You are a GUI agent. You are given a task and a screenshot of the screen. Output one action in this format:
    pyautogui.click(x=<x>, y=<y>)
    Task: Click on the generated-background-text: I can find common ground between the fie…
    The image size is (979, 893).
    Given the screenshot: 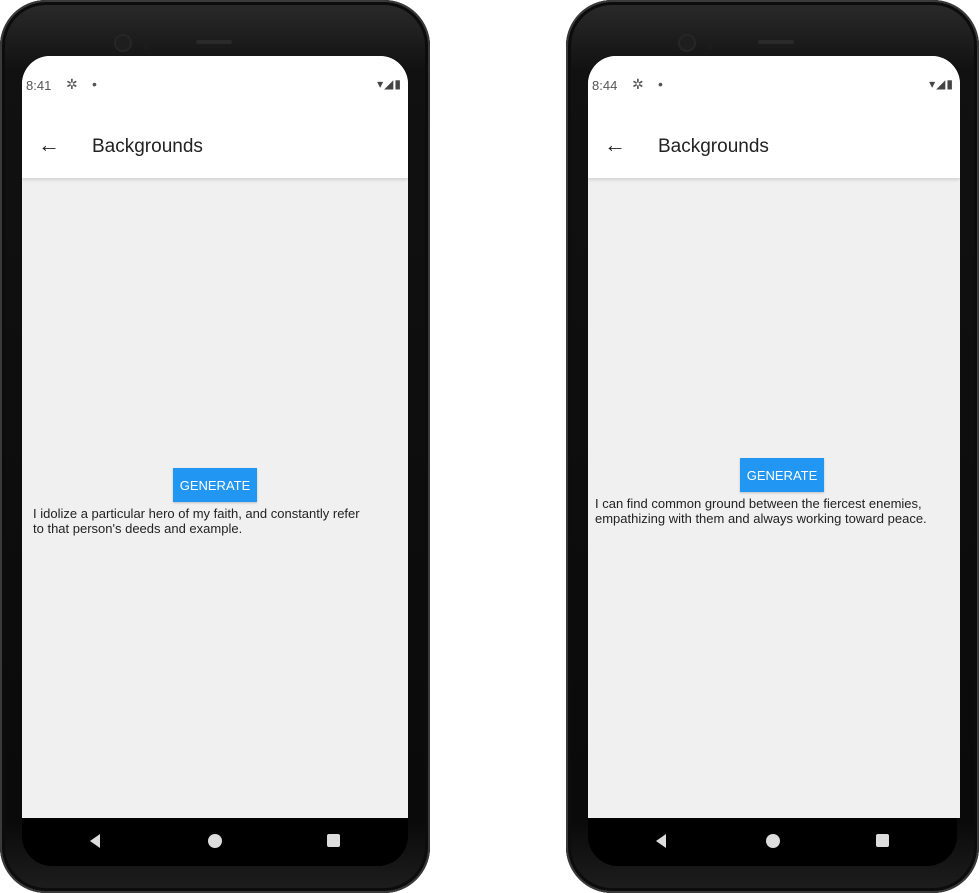 What is the action you would take?
    pyautogui.click(x=761, y=511)
    